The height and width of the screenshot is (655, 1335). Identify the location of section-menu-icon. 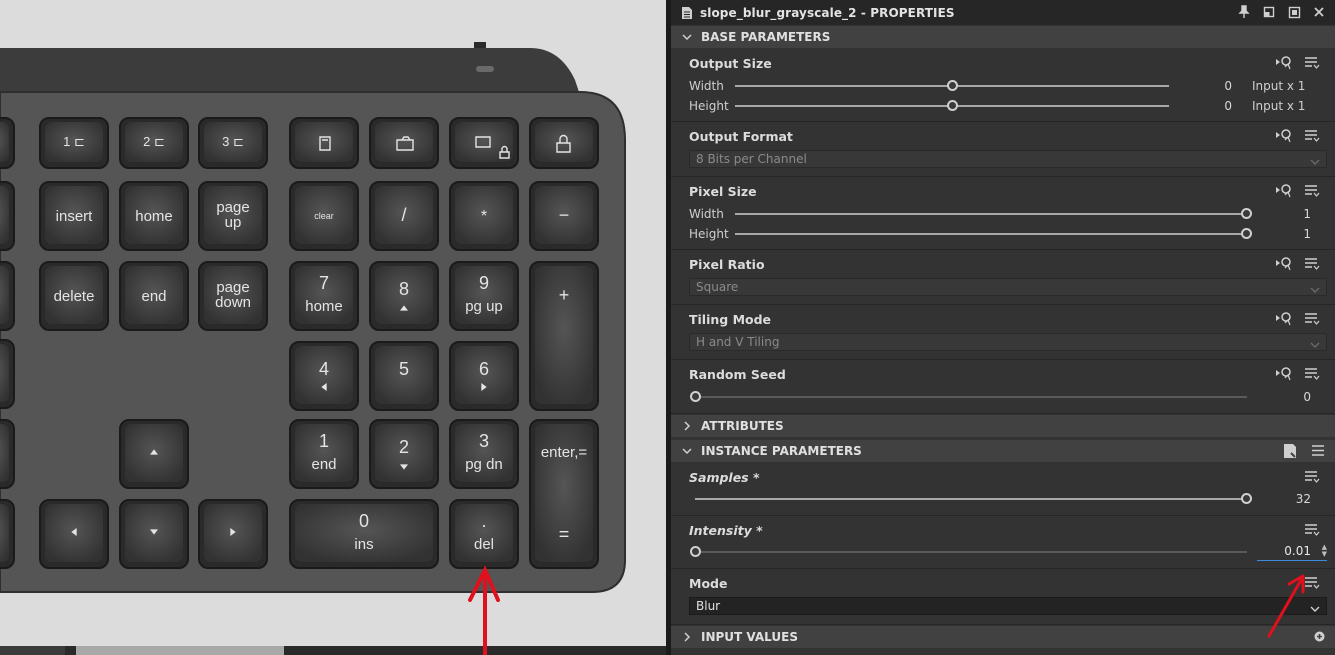
(1318, 452).